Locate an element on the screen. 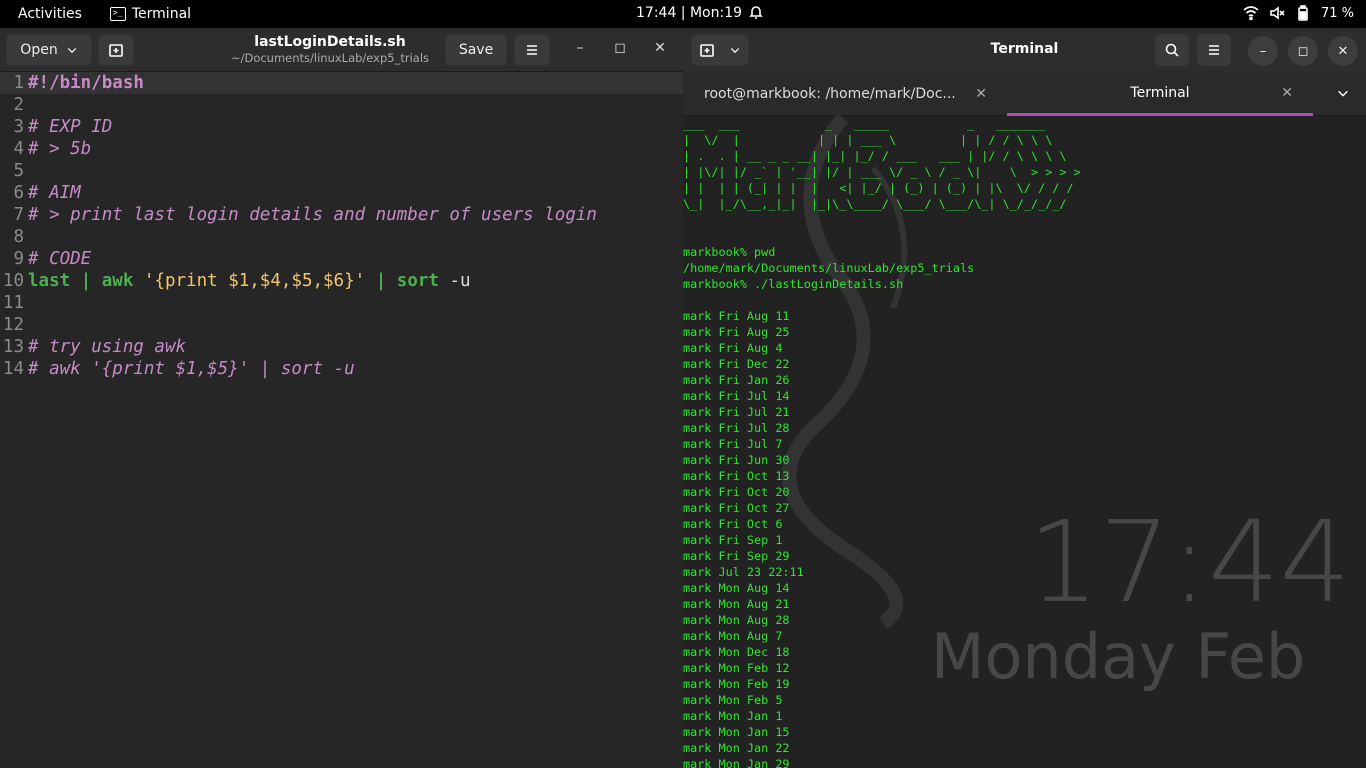  search-button is located at coordinates (1172, 50).